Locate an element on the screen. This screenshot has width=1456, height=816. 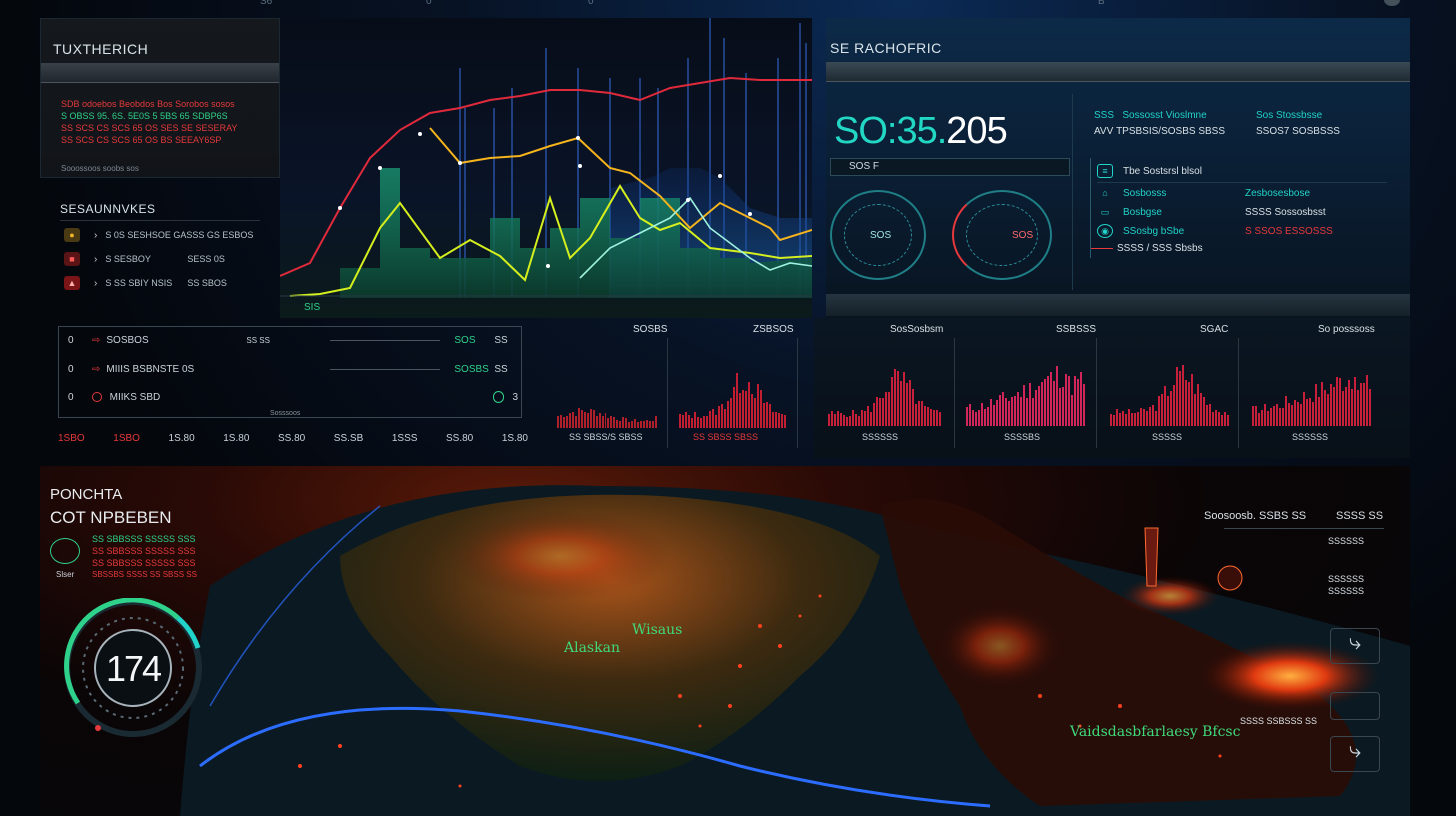
chevron-right-icon: › is located at coordinates (96, 259).